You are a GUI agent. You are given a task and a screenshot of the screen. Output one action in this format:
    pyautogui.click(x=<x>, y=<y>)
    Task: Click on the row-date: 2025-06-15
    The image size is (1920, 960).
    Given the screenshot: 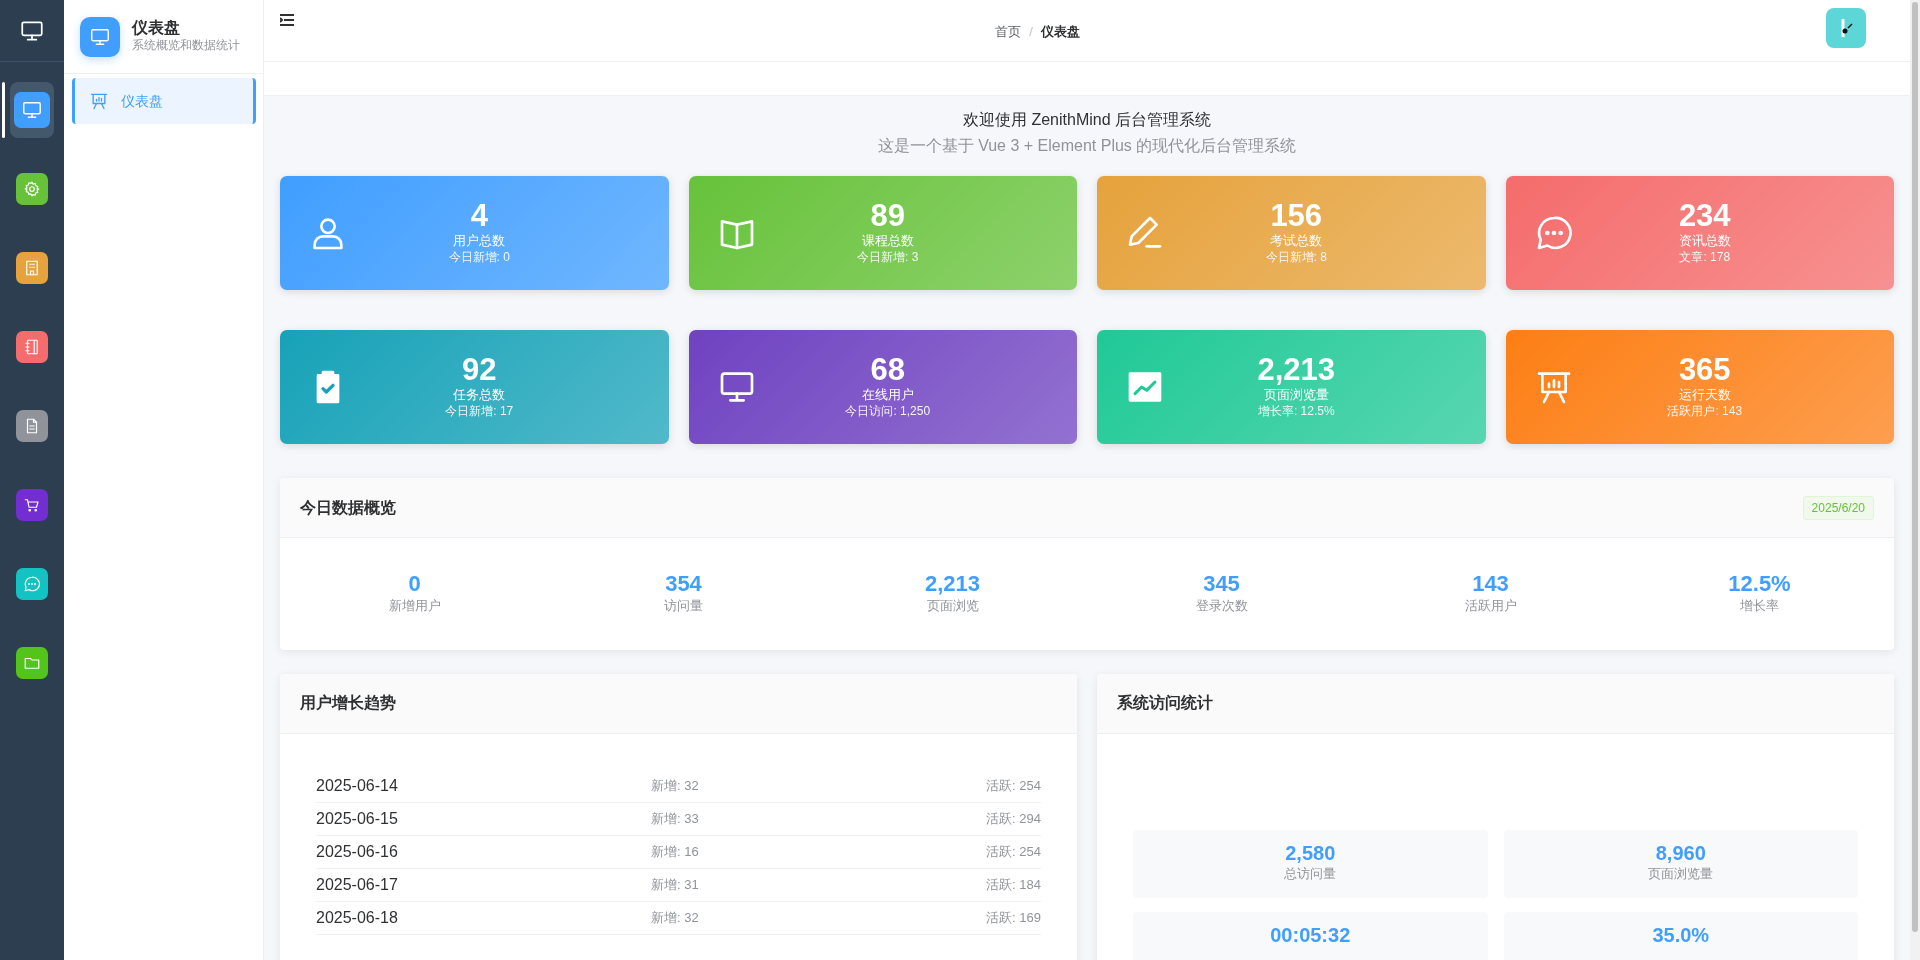 What is the action you would take?
    pyautogui.click(x=357, y=818)
    